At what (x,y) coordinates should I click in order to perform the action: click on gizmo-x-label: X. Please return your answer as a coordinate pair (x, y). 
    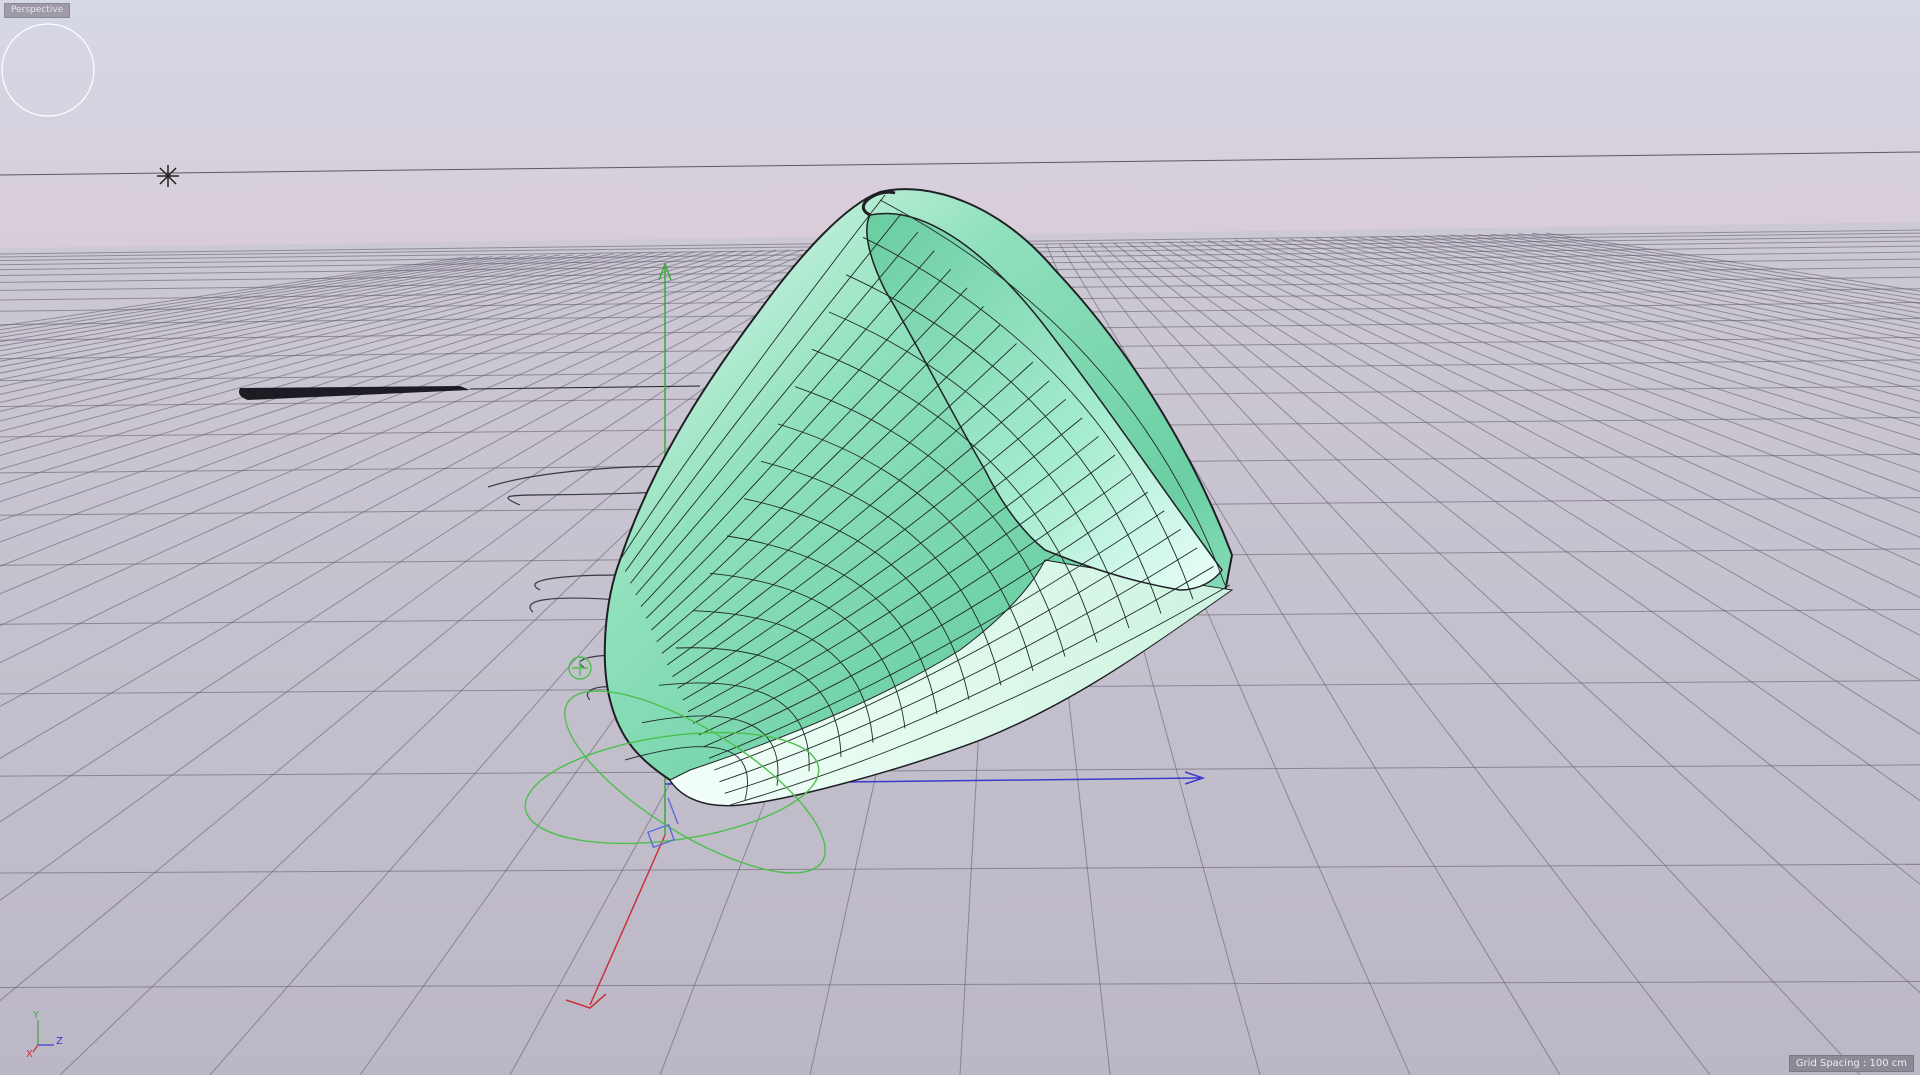
    Looking at the image, I should click on (29, 1054).